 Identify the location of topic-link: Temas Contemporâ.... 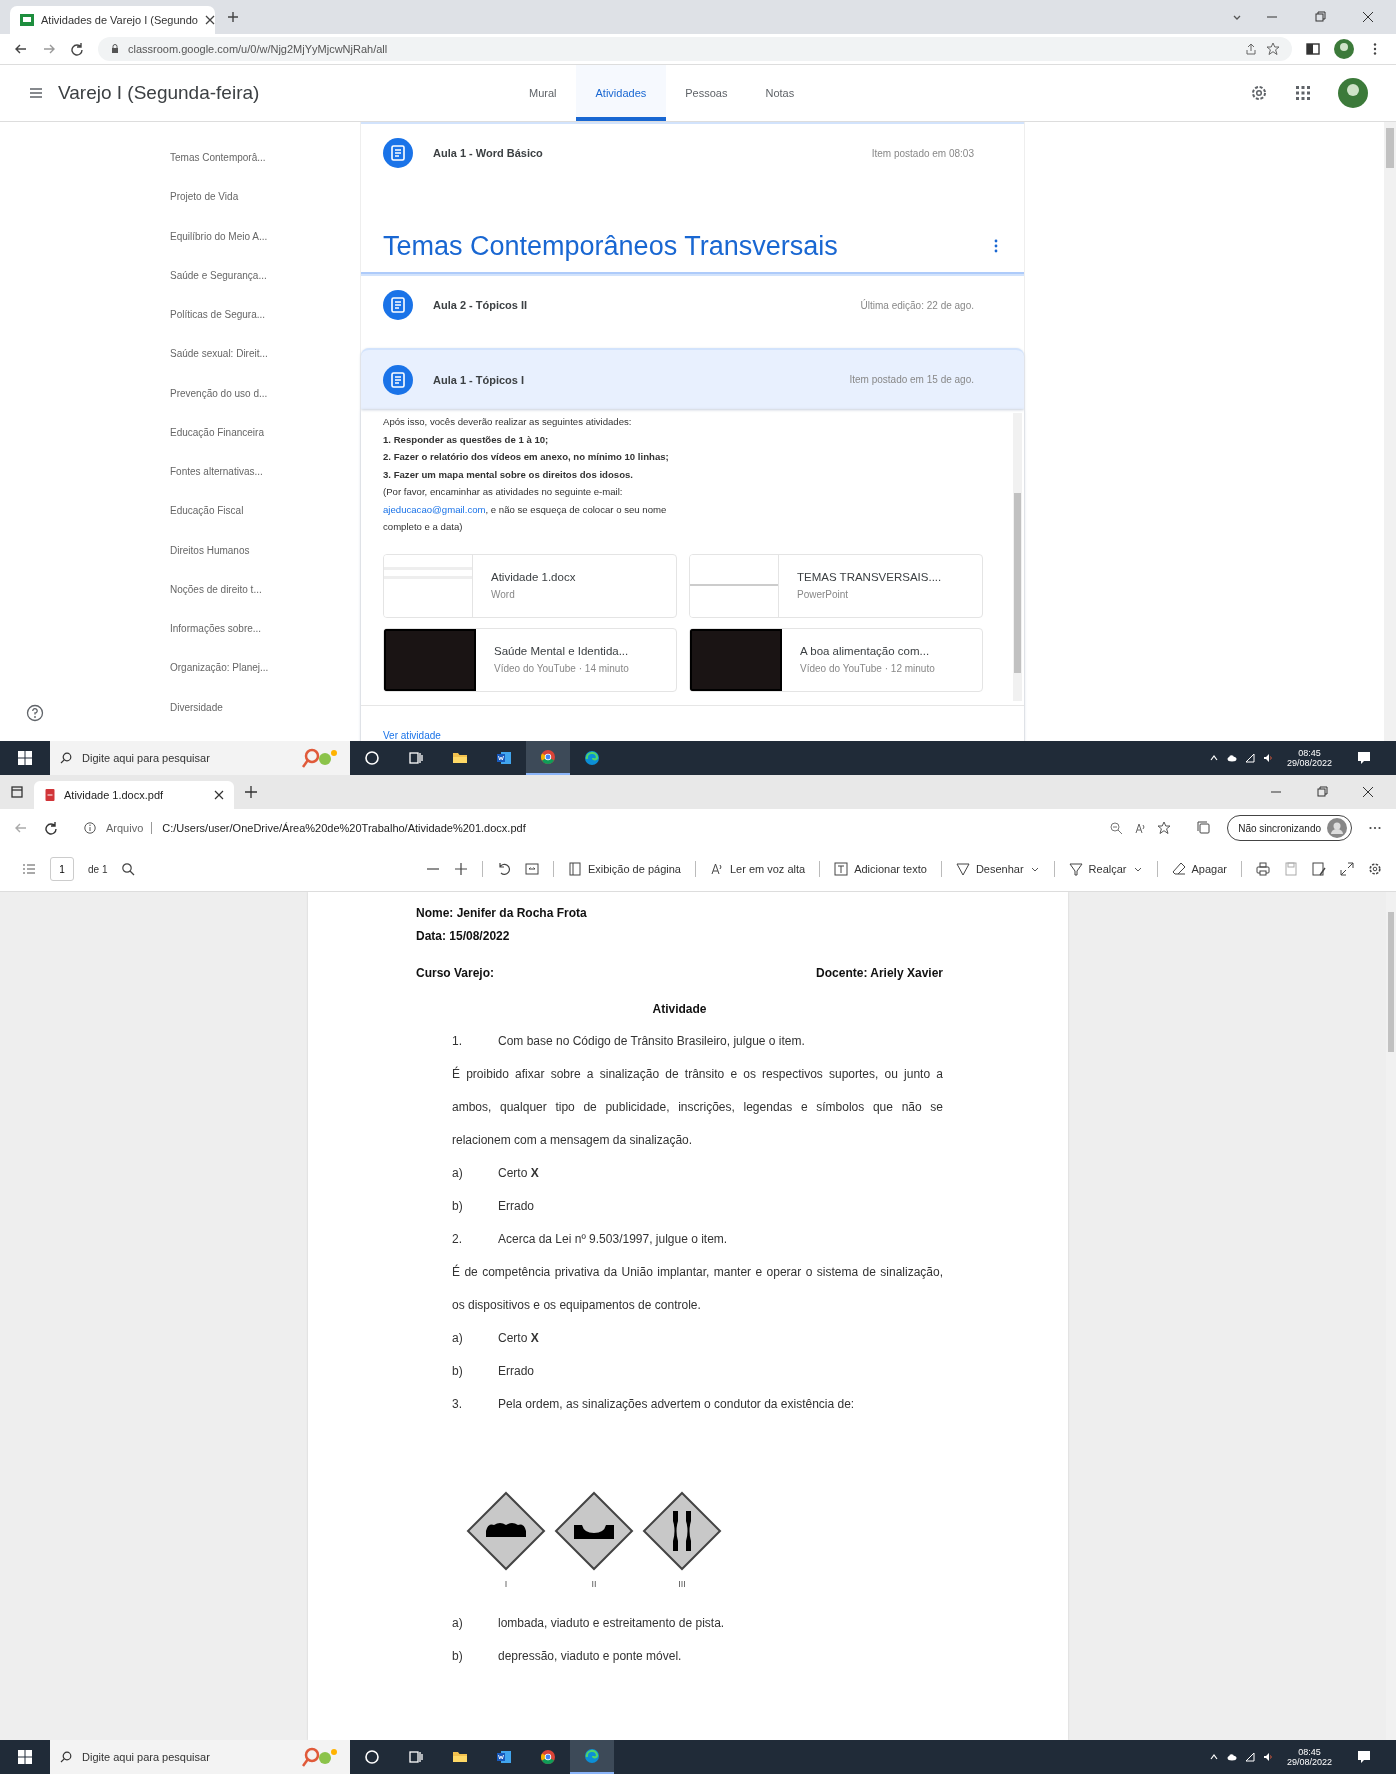
(265, 172).